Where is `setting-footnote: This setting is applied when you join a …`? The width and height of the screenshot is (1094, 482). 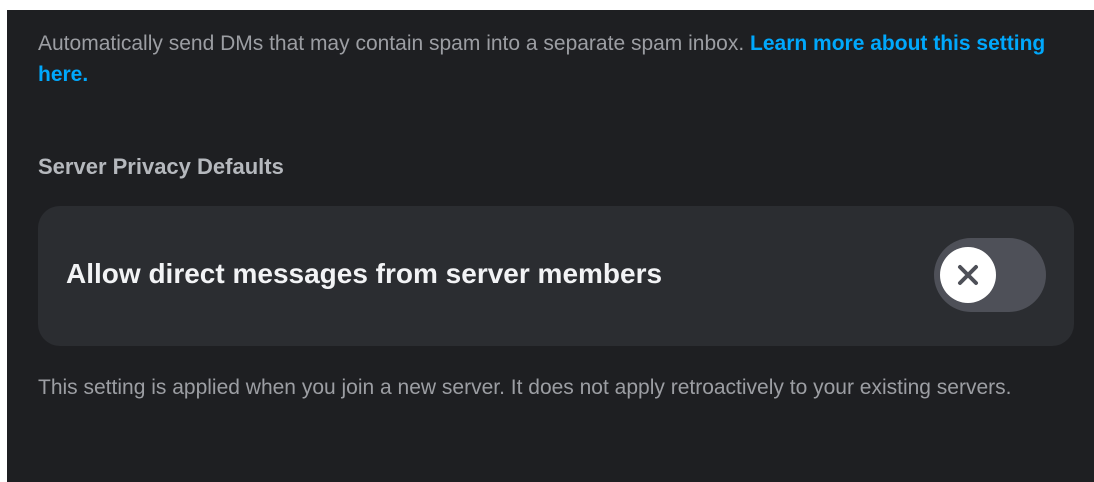
setting-footnote: This setting is applied when you join a … is located at coordinates (525, 387).